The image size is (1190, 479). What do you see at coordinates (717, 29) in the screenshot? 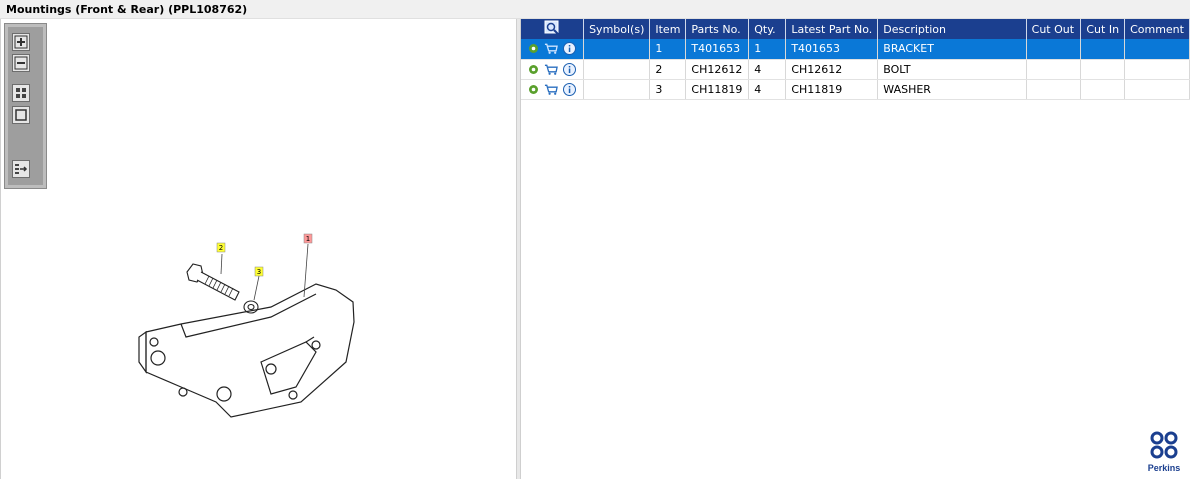
I see `column-header-parts-no: Parts No.` at bounding box center [717, 29].